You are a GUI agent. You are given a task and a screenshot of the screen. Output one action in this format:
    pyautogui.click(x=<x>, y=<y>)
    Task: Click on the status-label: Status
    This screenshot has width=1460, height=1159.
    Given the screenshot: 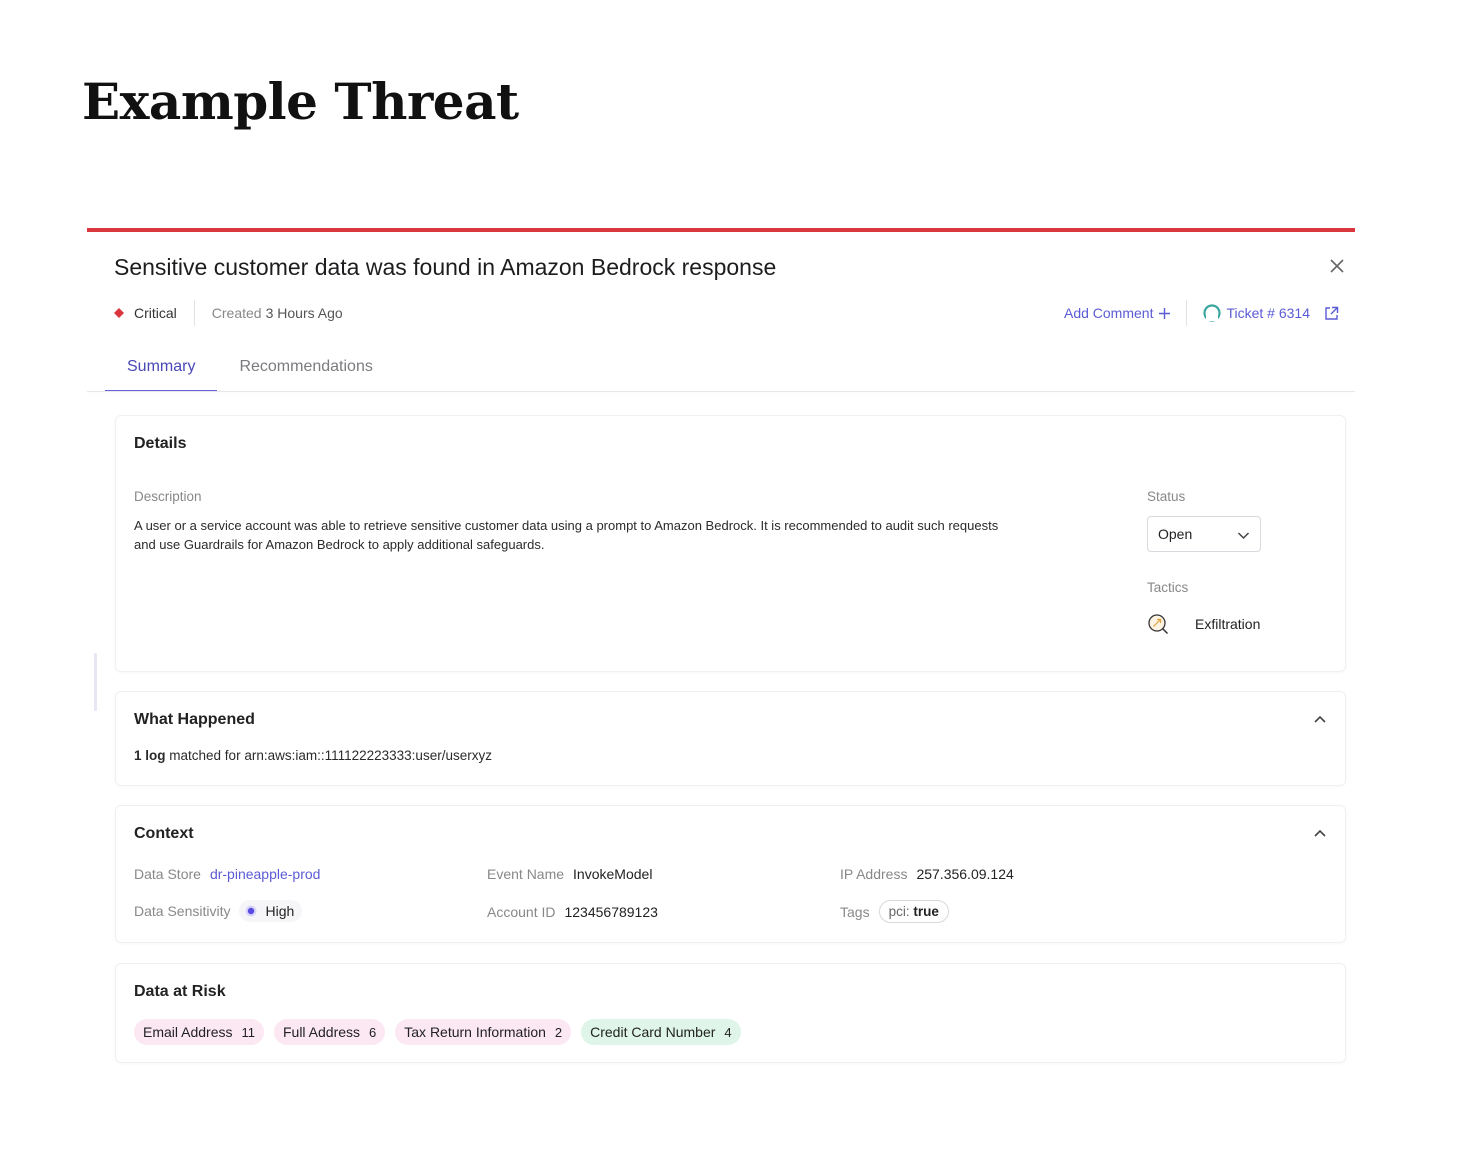 What is the action you would take?
    pyautogui.click(x=1166, y=496)
    